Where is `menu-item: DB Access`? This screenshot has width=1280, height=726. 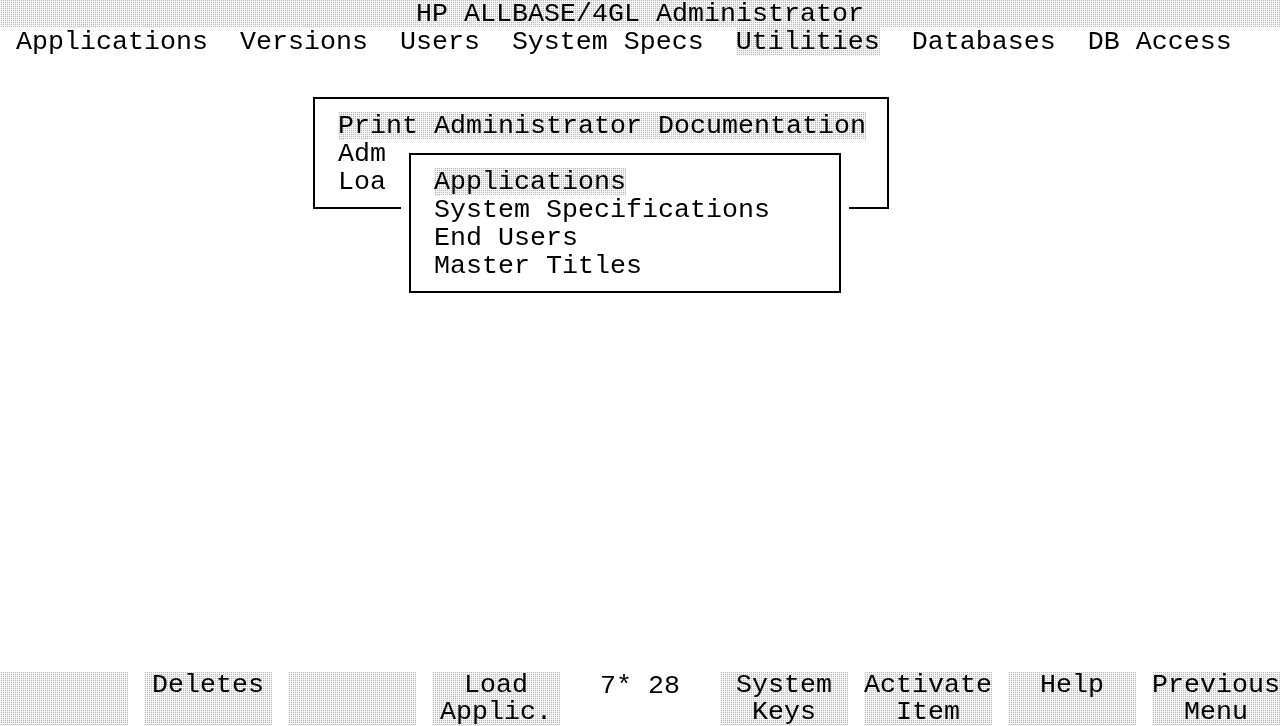 menu-item: DB Access is located at coordinates (1159, 42).